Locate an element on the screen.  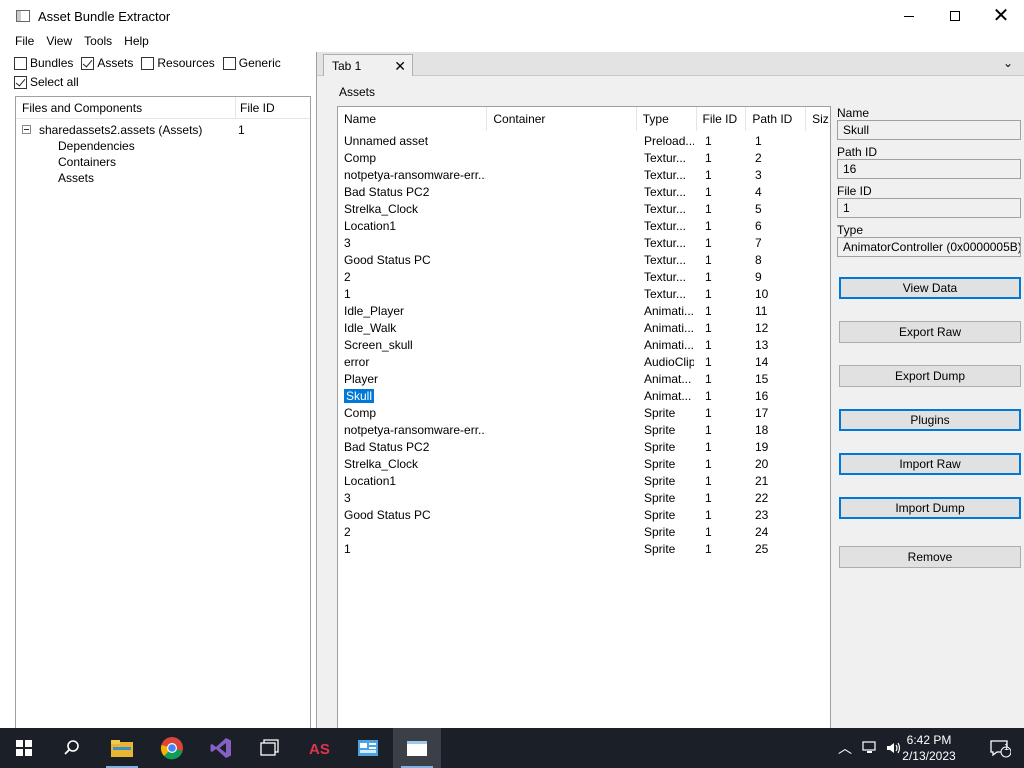
table-row: Bad Status PC2 Sprite 1 19 is located at coordinates (584, 447).